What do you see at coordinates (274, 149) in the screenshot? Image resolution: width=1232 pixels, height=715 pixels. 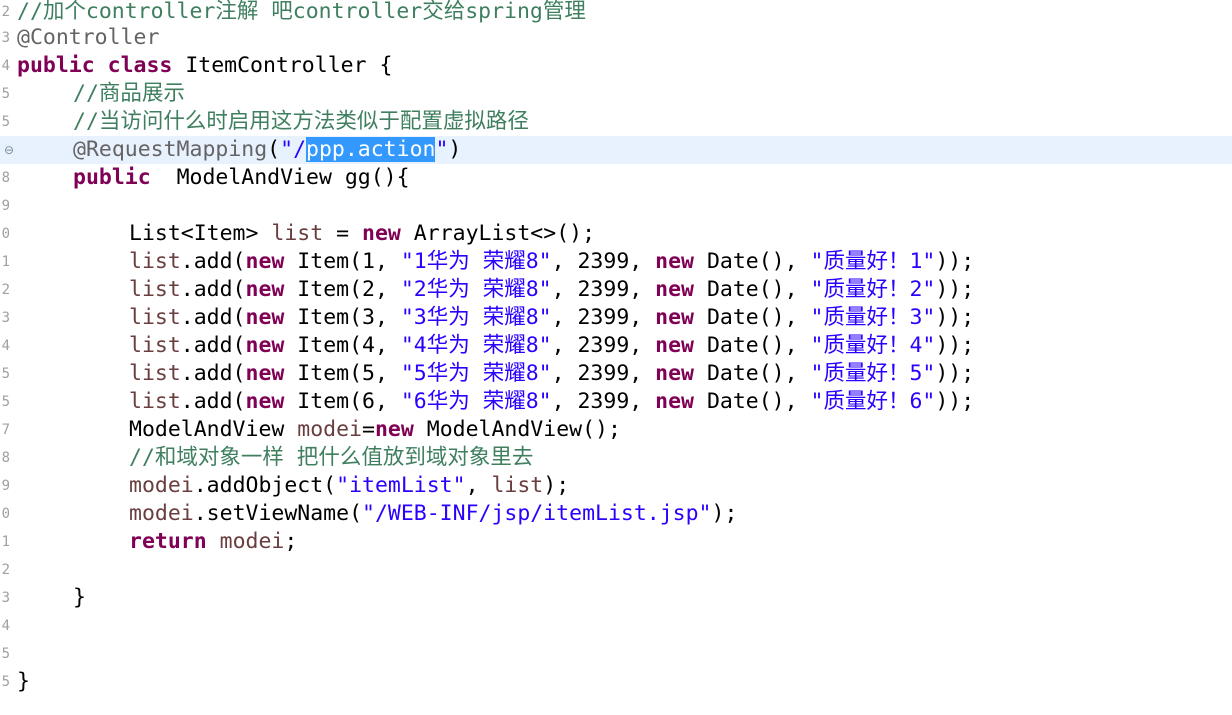 I see `paren-open: (` at bounding box center [274, 149].